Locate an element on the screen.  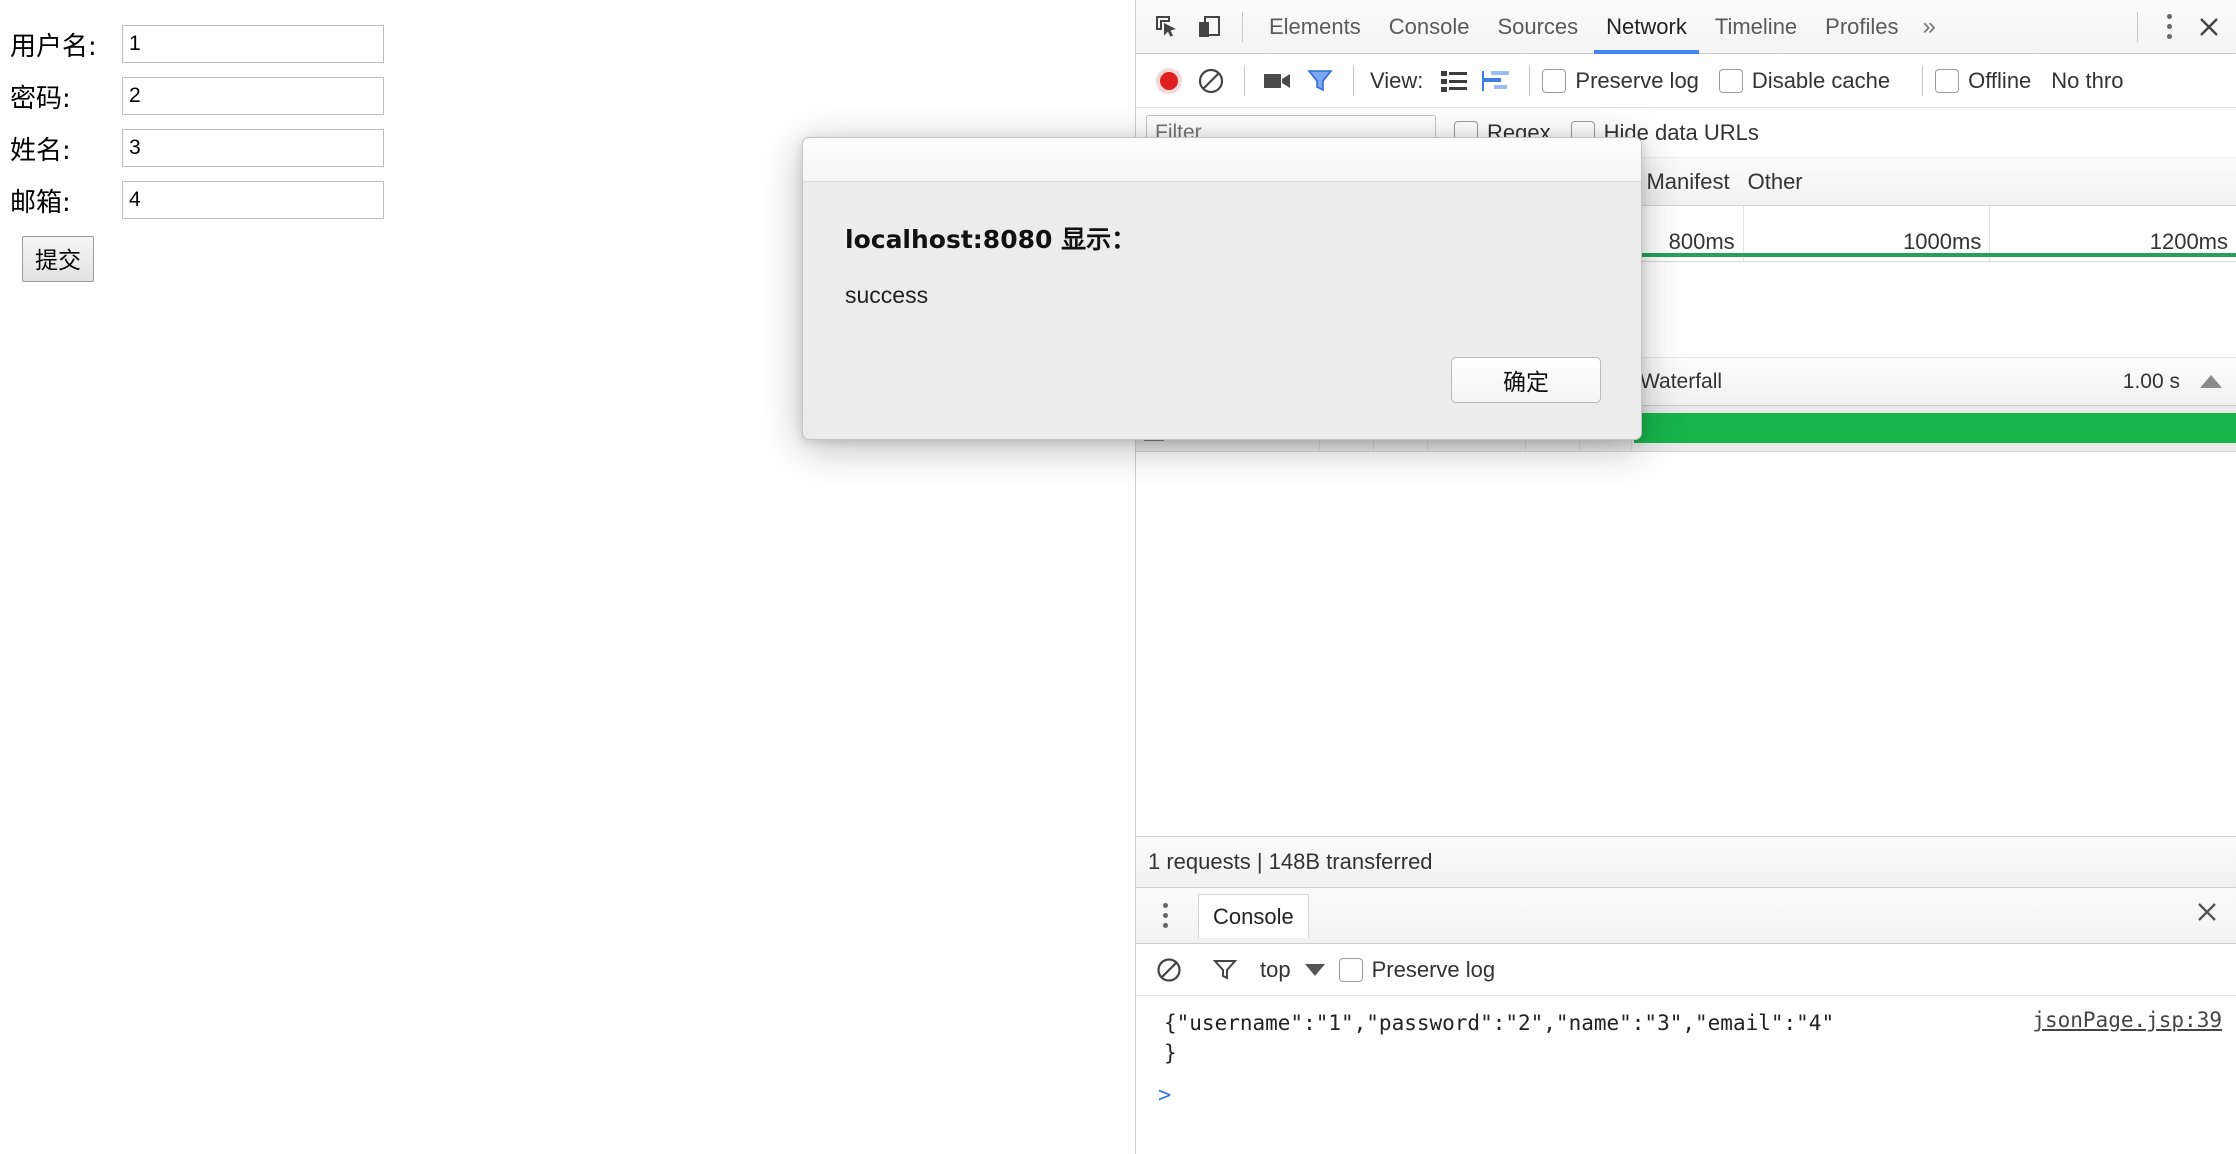
close-drawer-icon is located at coordinates (2207, 916).